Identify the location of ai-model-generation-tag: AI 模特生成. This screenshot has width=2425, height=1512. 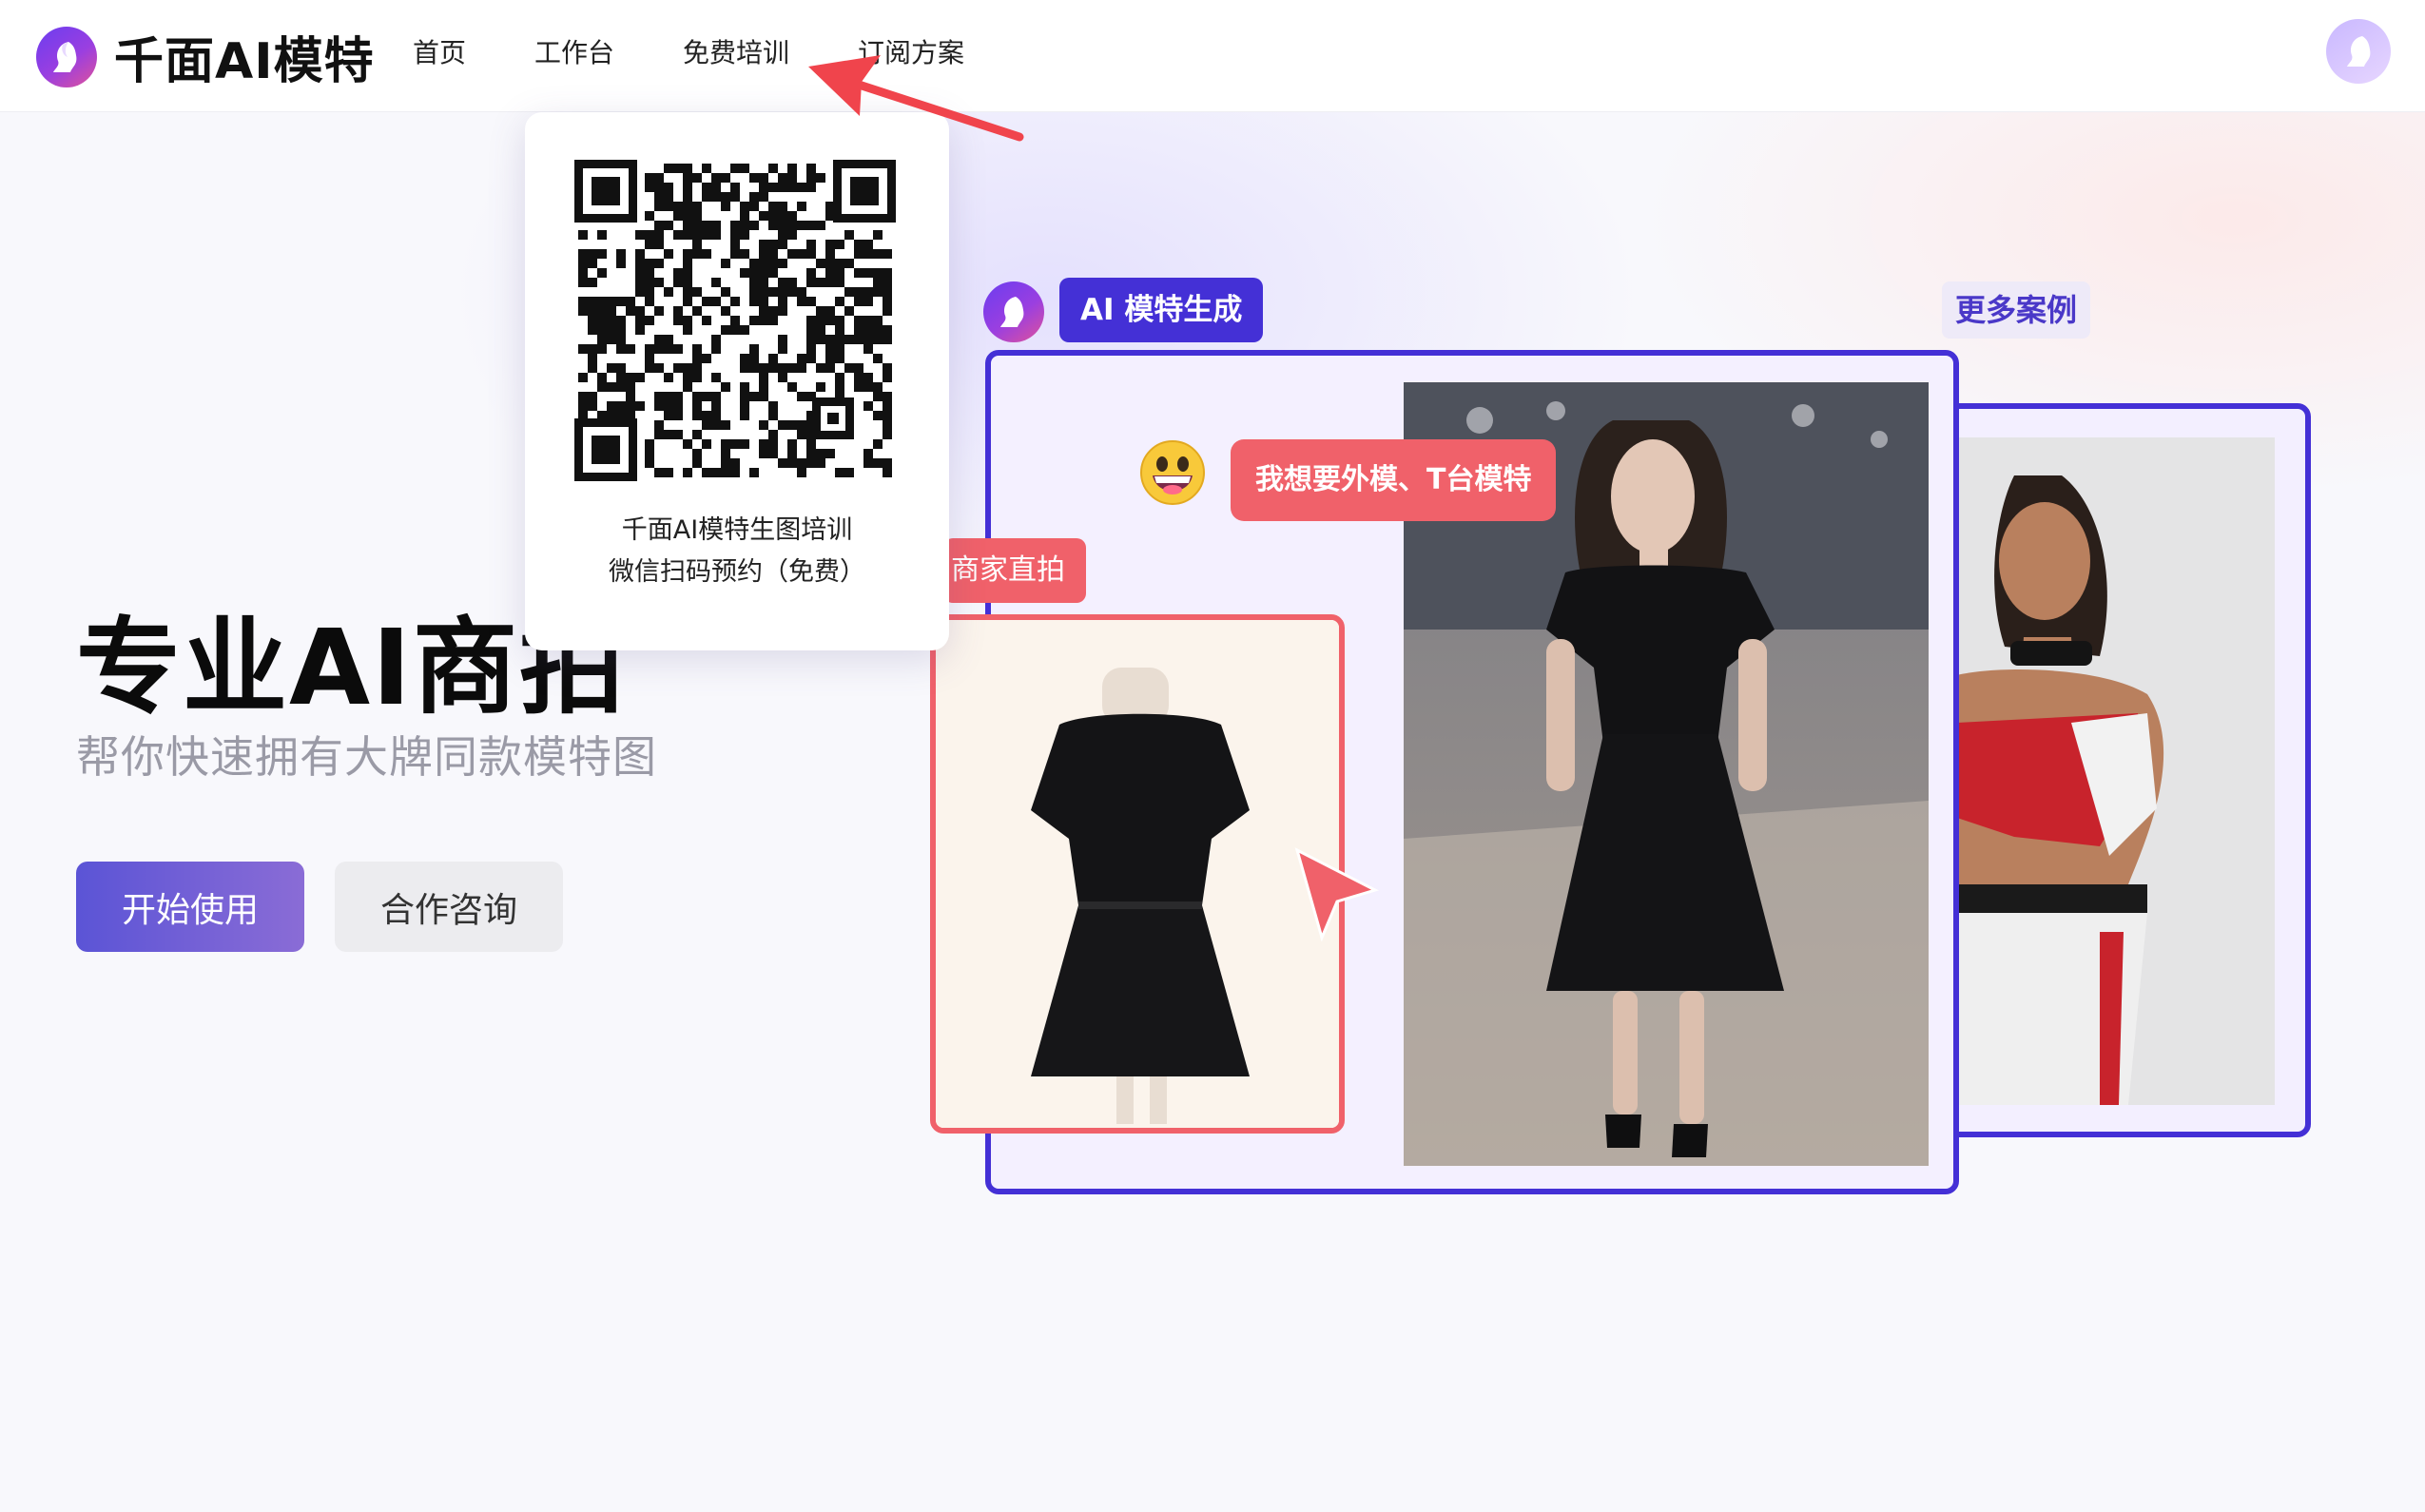
(1161, 310).